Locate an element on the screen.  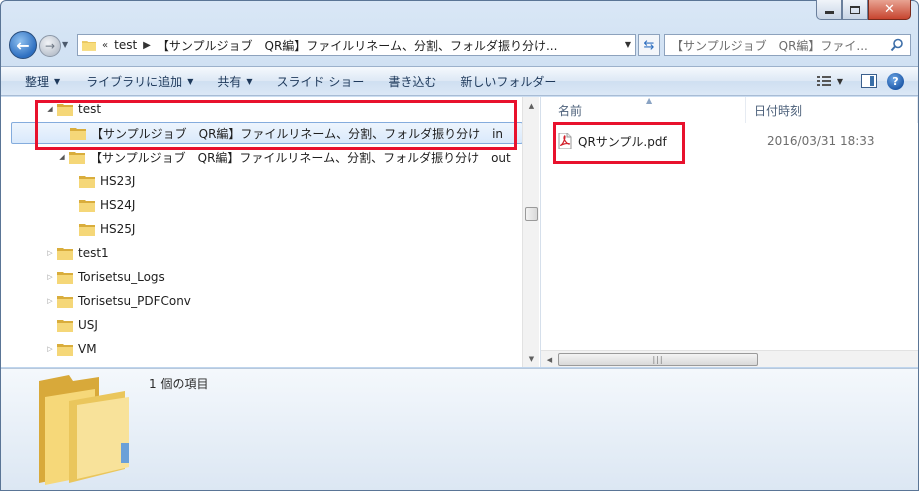
tree-item-torisetsu-pdfconv: ▷ Torisetsu_PDFConv is located at coordinates (118, 301).